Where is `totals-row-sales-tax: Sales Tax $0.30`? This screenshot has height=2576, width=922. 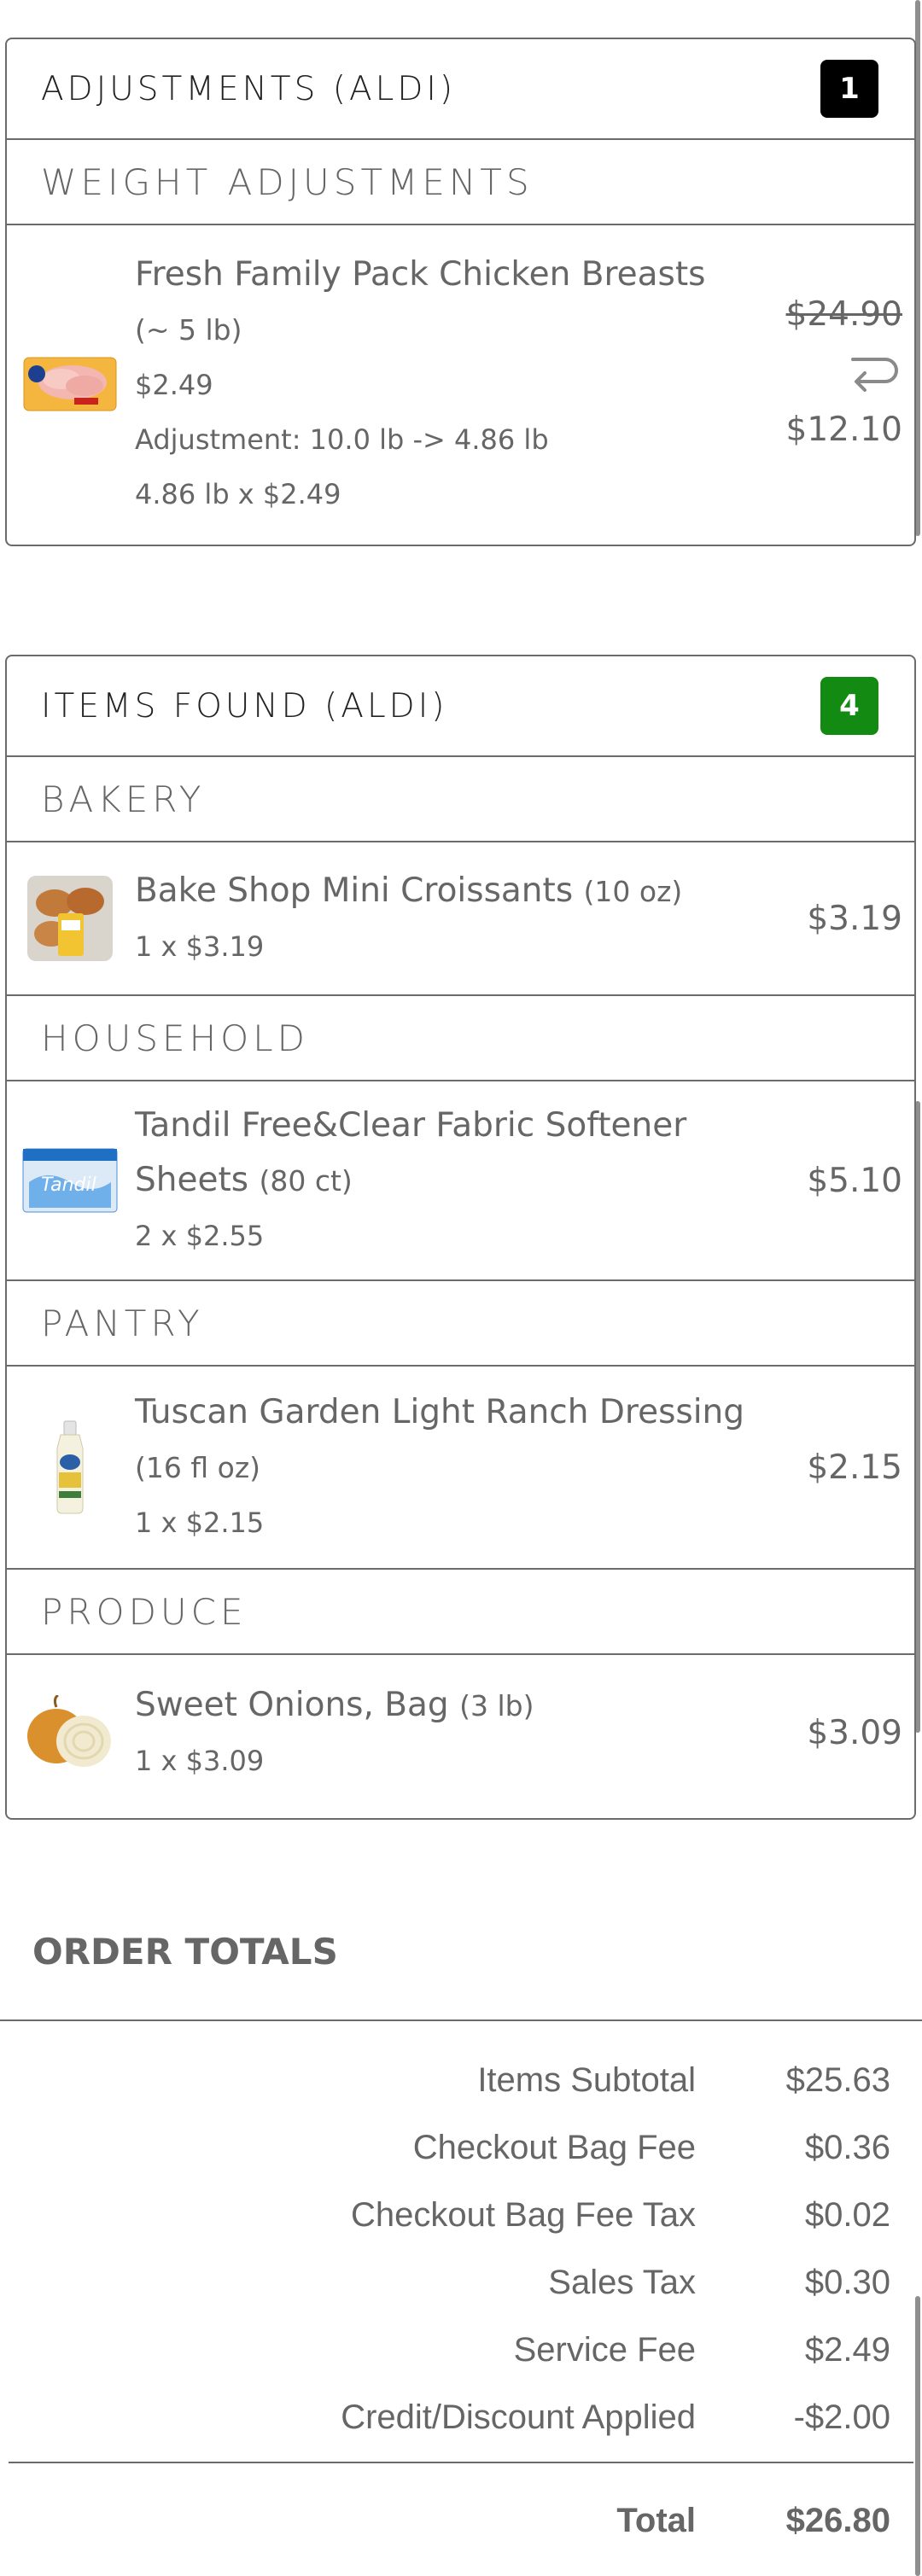
totals-row-sales-tax: Sales Tax $0.30 is located at coordinates (461, 2283).